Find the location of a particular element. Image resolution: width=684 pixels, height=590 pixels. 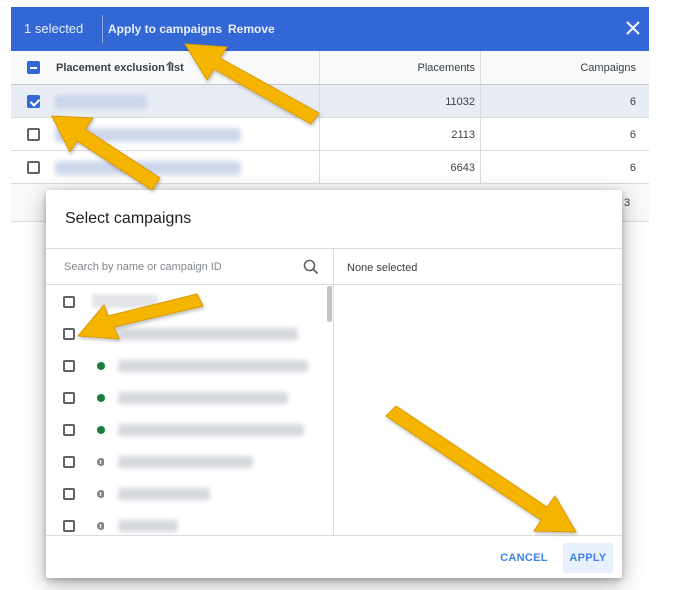

placements-value: 11032 is located at coordinates (460, 102).